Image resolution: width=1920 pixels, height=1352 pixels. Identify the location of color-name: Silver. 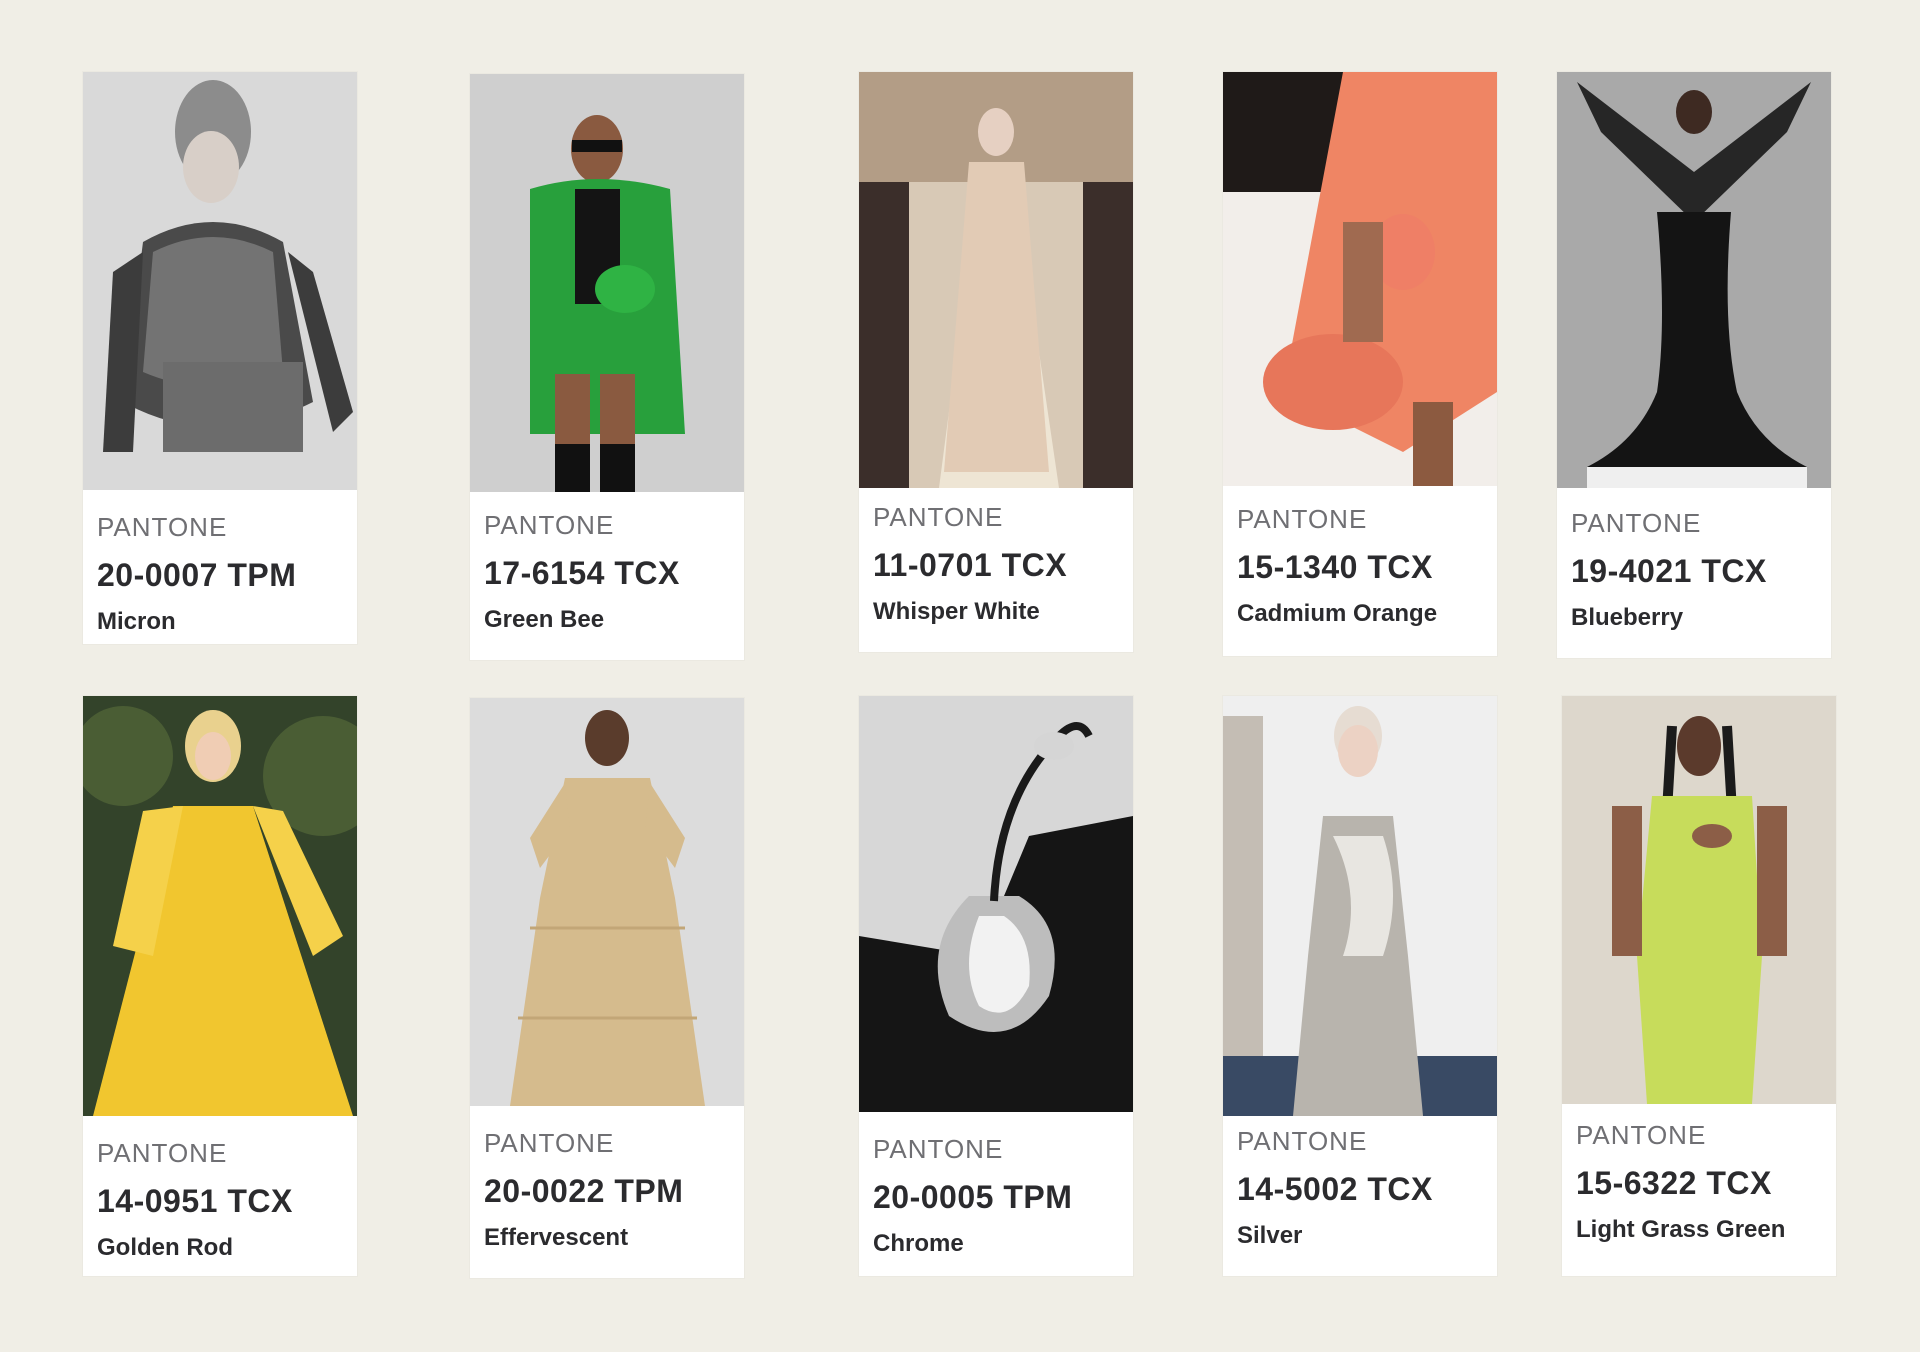
(1270, 1235).